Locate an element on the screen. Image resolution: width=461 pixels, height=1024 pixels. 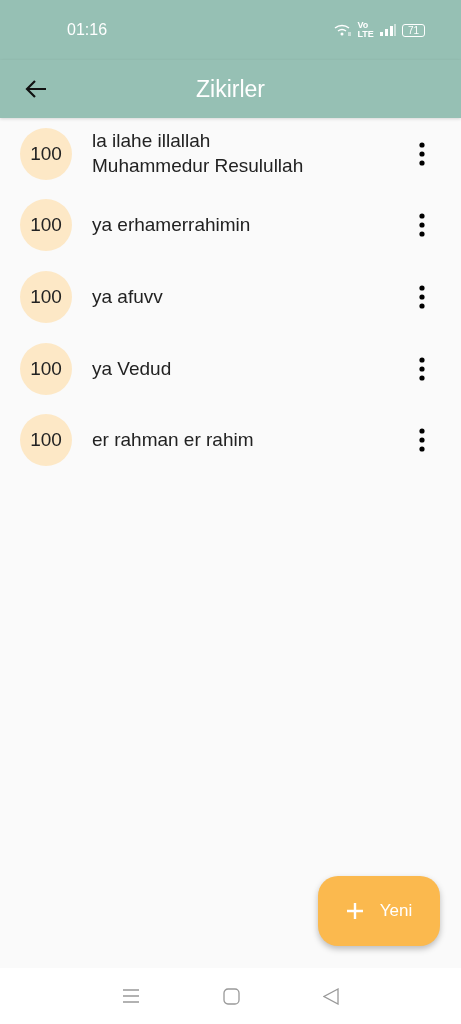
signal-icon is located at coordinates (387, 30).